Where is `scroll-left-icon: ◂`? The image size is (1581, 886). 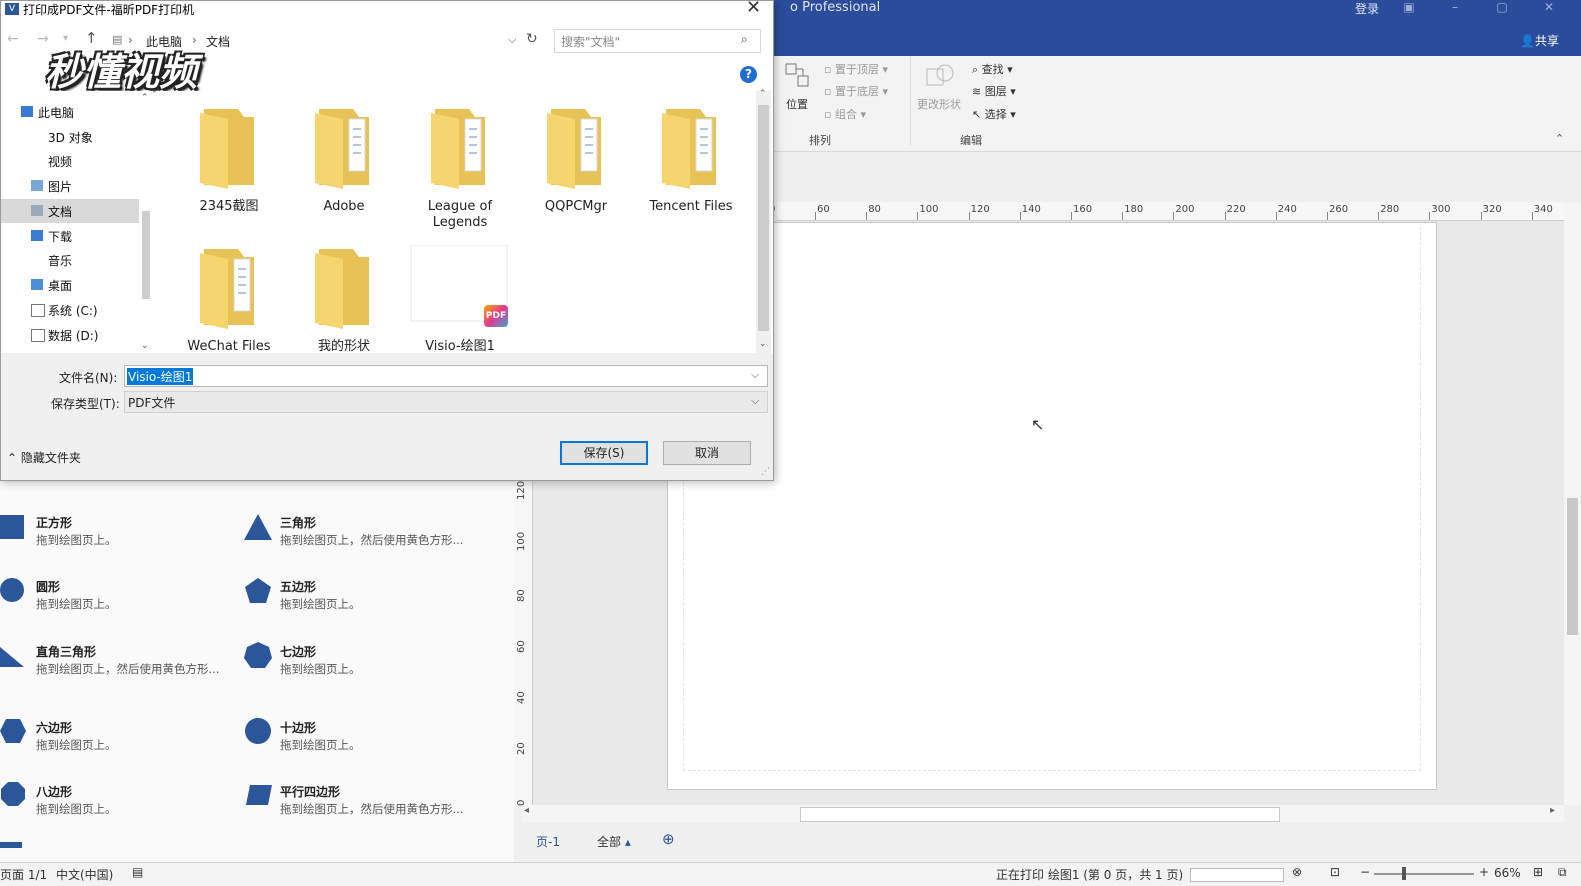
scroll-left-icon: ◂ is located at coordinates (526, 810).